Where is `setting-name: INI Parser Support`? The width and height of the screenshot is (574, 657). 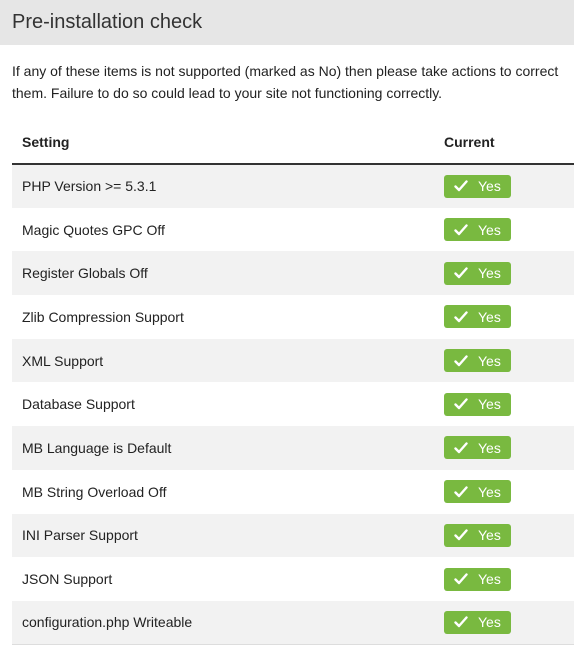 setting-name: INI Parser Support is located at coordinates (80, 535).